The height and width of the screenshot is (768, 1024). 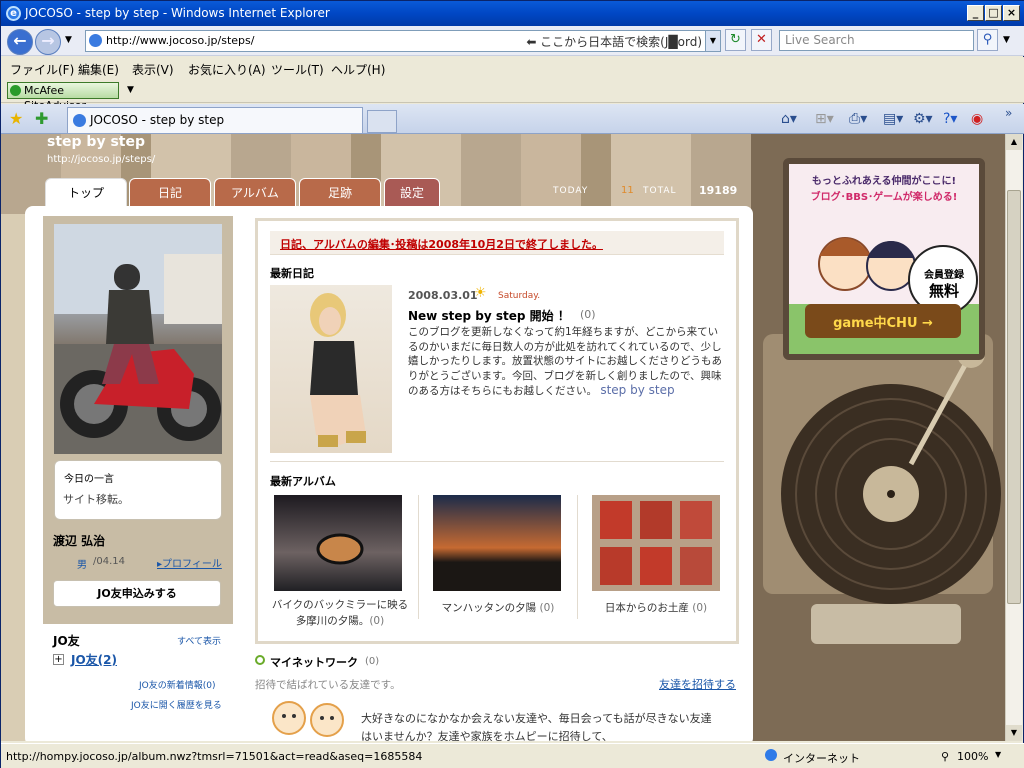 I want to click on tab-page-icon, so click(x=79, y=120).